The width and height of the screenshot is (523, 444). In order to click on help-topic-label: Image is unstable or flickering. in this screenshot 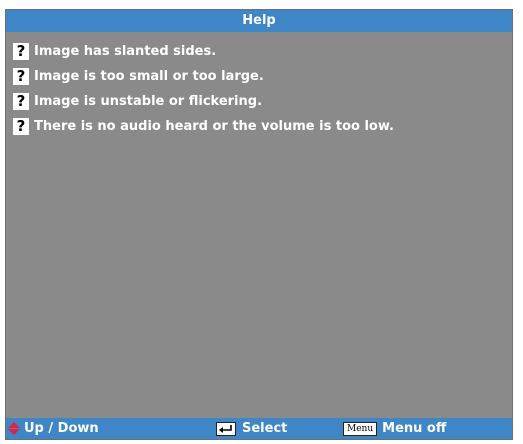, I will do `click(148, 101)`.